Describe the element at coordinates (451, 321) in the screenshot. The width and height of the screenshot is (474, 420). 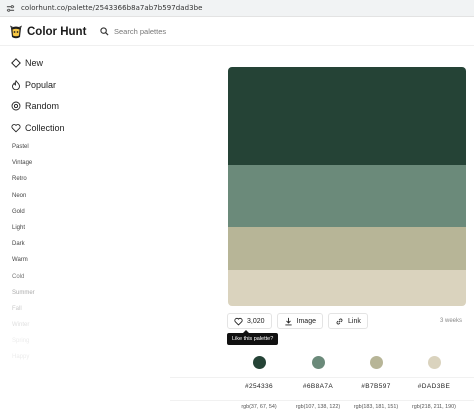
I see `palette-age: 3 weeks` at that location.